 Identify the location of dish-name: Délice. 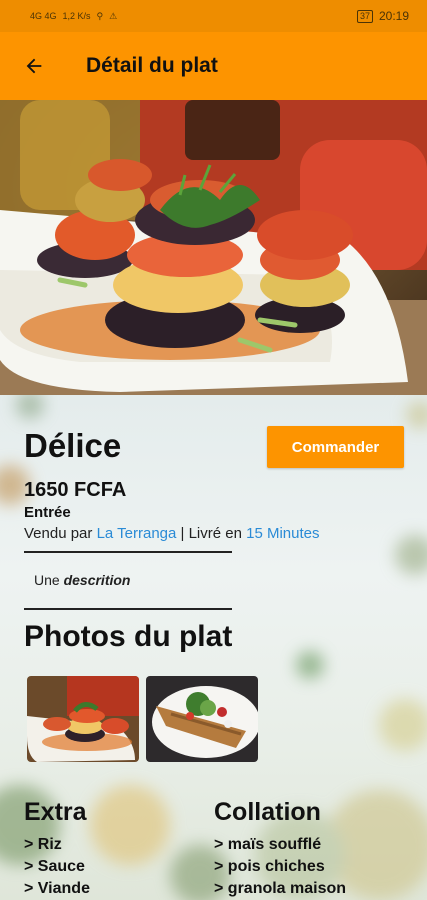
(73, 445).